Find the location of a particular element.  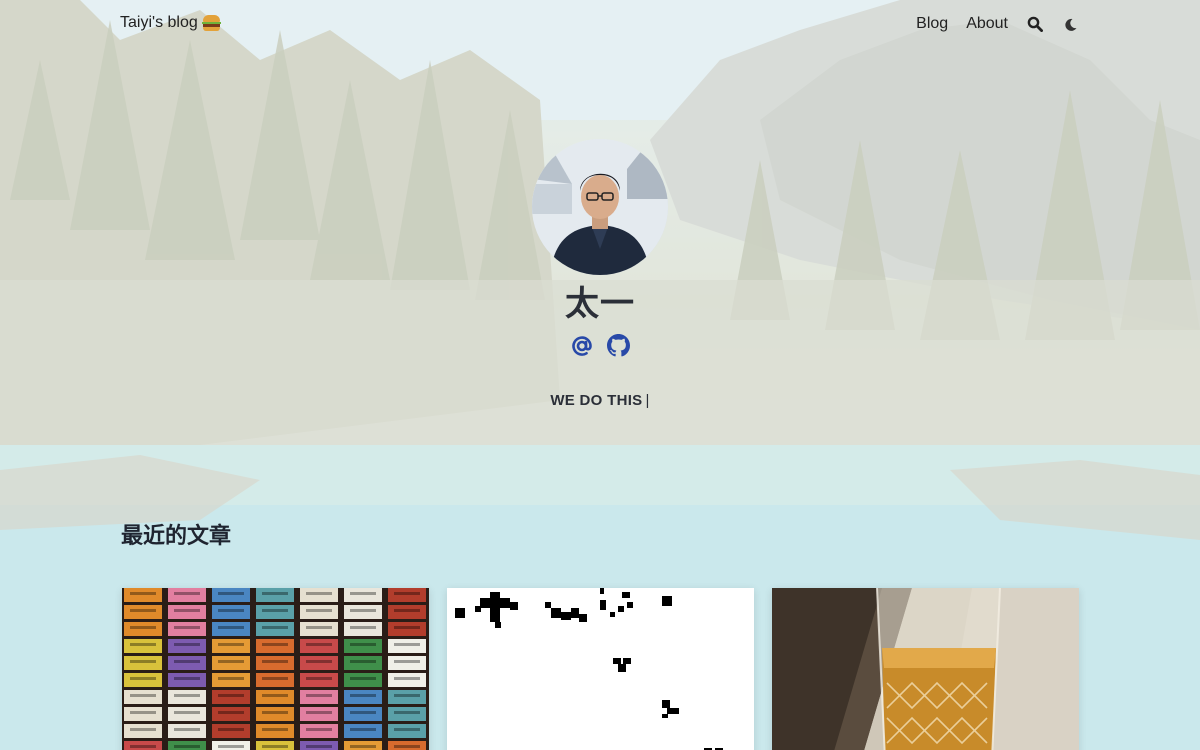

pixel-pattern-image is located at coordinates (600, 669).